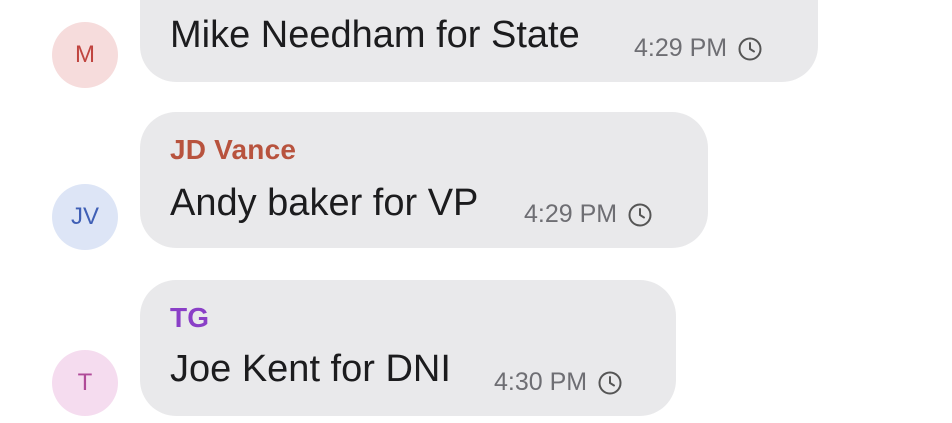 This screenshot has height=423, width=952. I want to click on avatar-initials: T, so click(85, 382).